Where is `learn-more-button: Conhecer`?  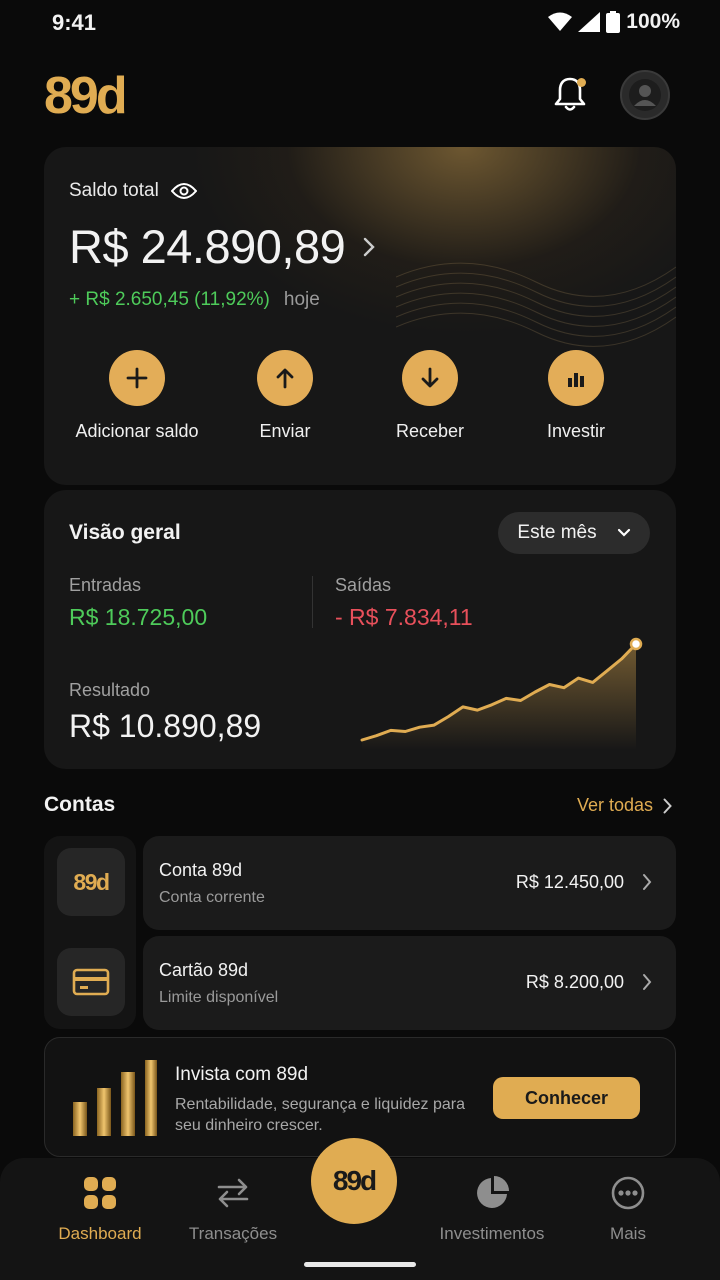
learn-more-button: Conhecer is located at coordinates (566, 1098).